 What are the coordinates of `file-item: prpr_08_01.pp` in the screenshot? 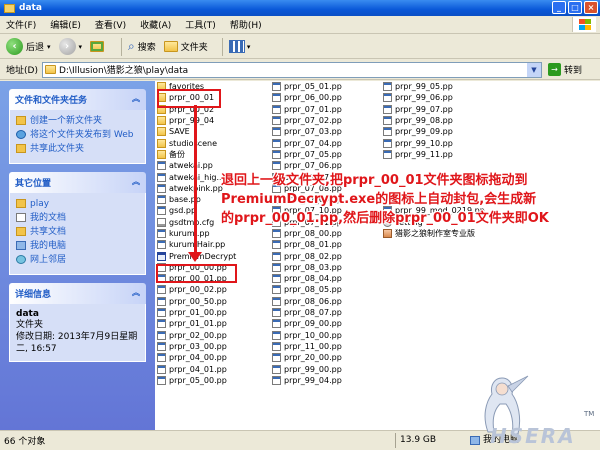 It's located at (307, 244).